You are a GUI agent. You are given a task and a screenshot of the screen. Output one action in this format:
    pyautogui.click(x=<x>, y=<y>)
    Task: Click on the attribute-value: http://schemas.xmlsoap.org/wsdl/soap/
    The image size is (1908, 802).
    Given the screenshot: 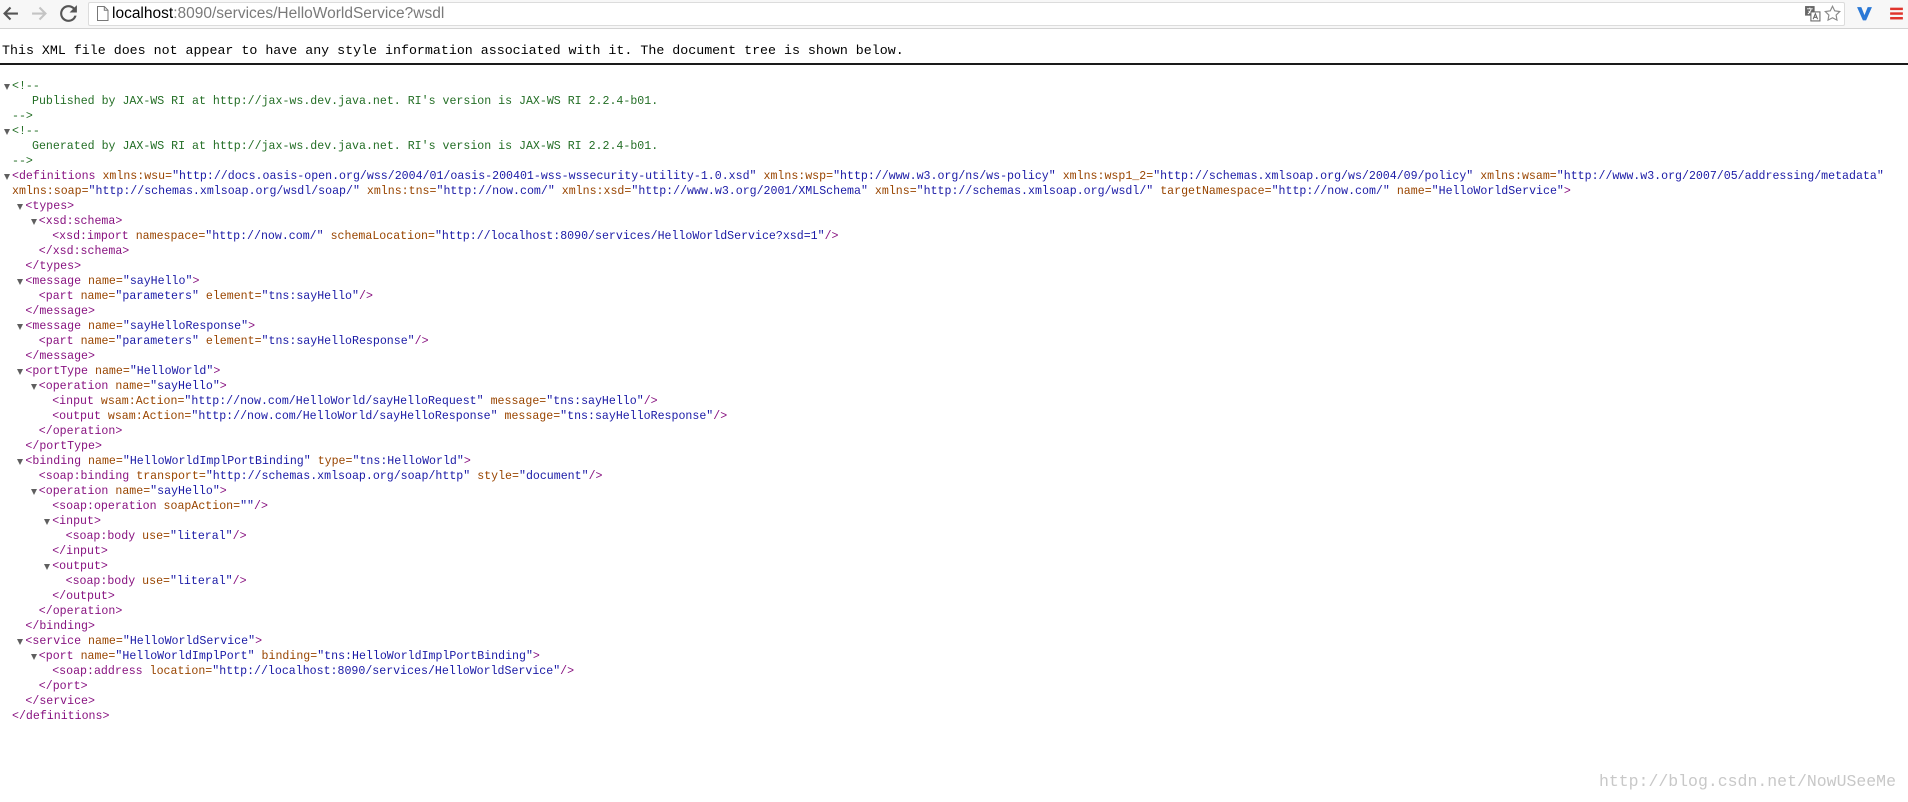 What is the action you would take?
    pyautogui.click(x=224, y=191)
    